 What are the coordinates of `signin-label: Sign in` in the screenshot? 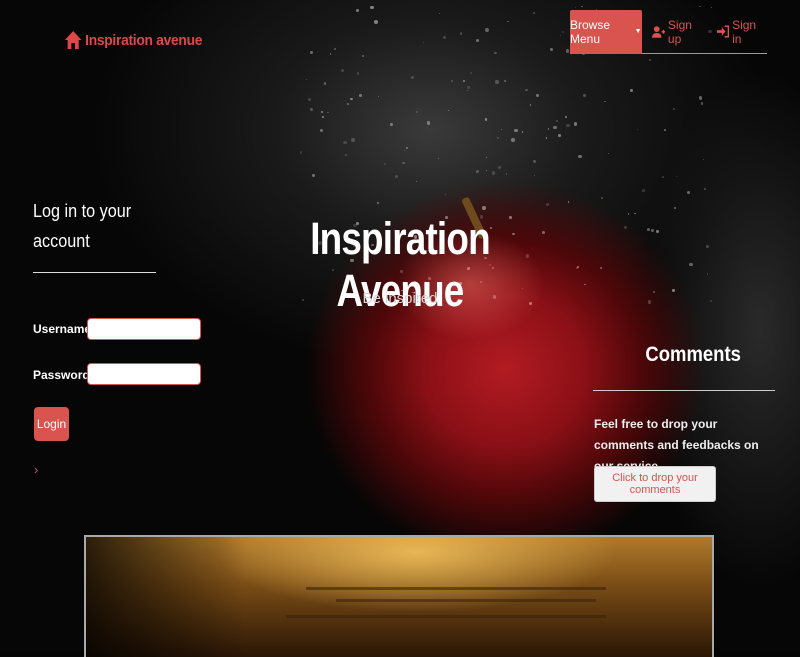 It's located at (744, 31).